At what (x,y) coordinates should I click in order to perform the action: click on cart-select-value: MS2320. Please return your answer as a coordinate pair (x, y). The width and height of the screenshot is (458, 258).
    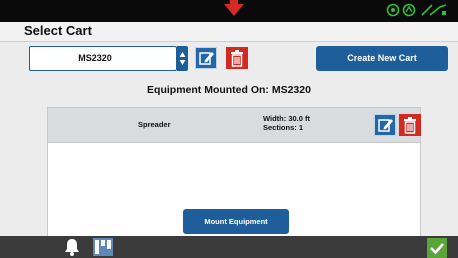
    Looking at the image, I should click on (95, 58).